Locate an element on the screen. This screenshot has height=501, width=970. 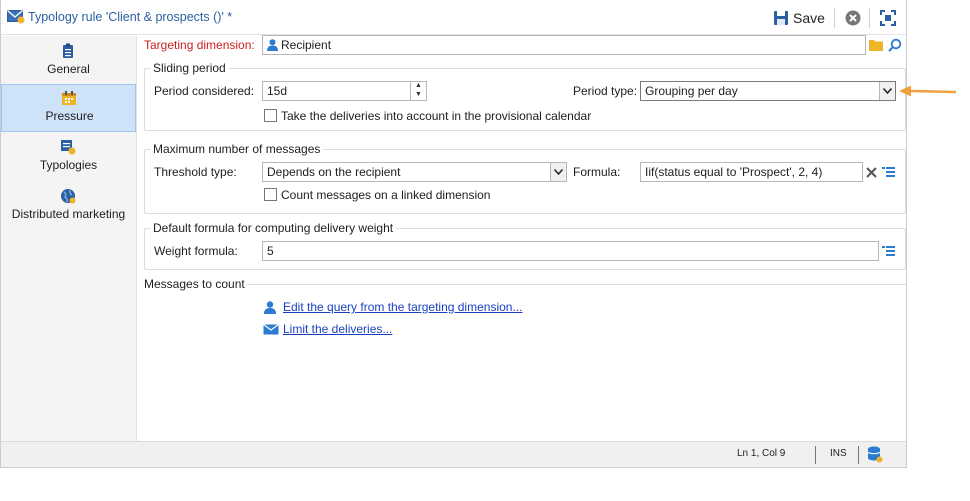
targeting-dimension-field: Recipient is located at coordinates (564, 45).